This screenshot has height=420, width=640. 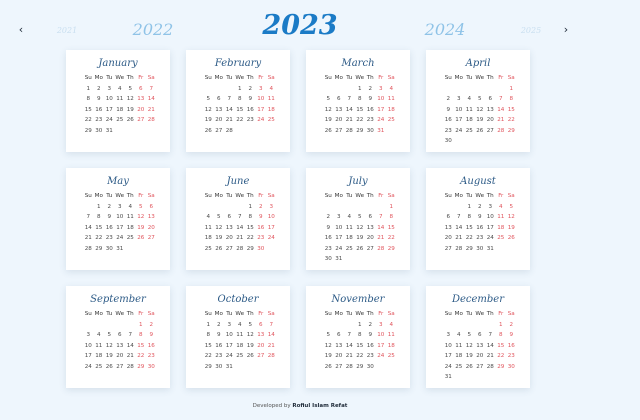 I want to click on day-cell: 30, so click(x=448, y=141).